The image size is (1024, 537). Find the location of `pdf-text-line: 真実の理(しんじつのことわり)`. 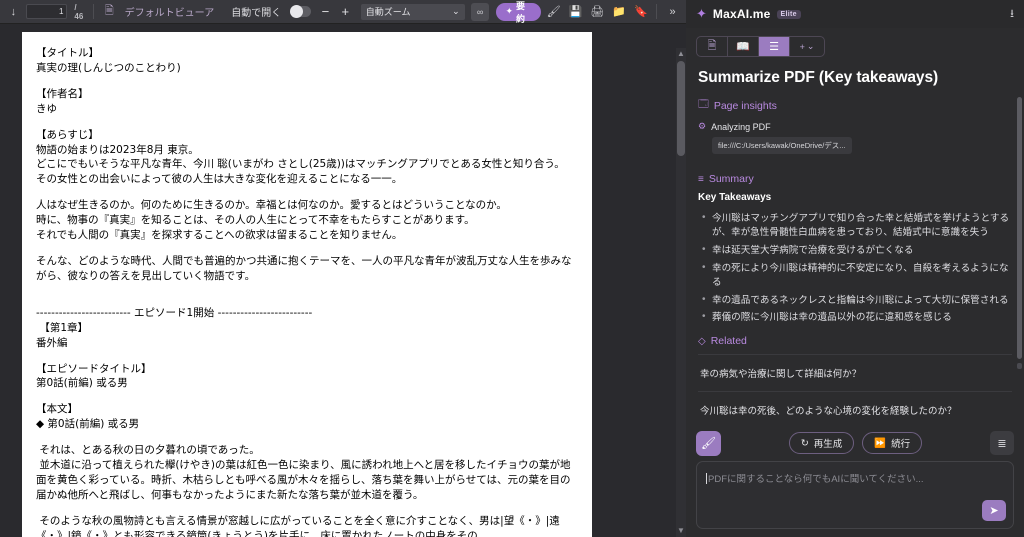

pdf-text-line: 真実の理(しんじつのことわり) is located at coordinates (108, 67).